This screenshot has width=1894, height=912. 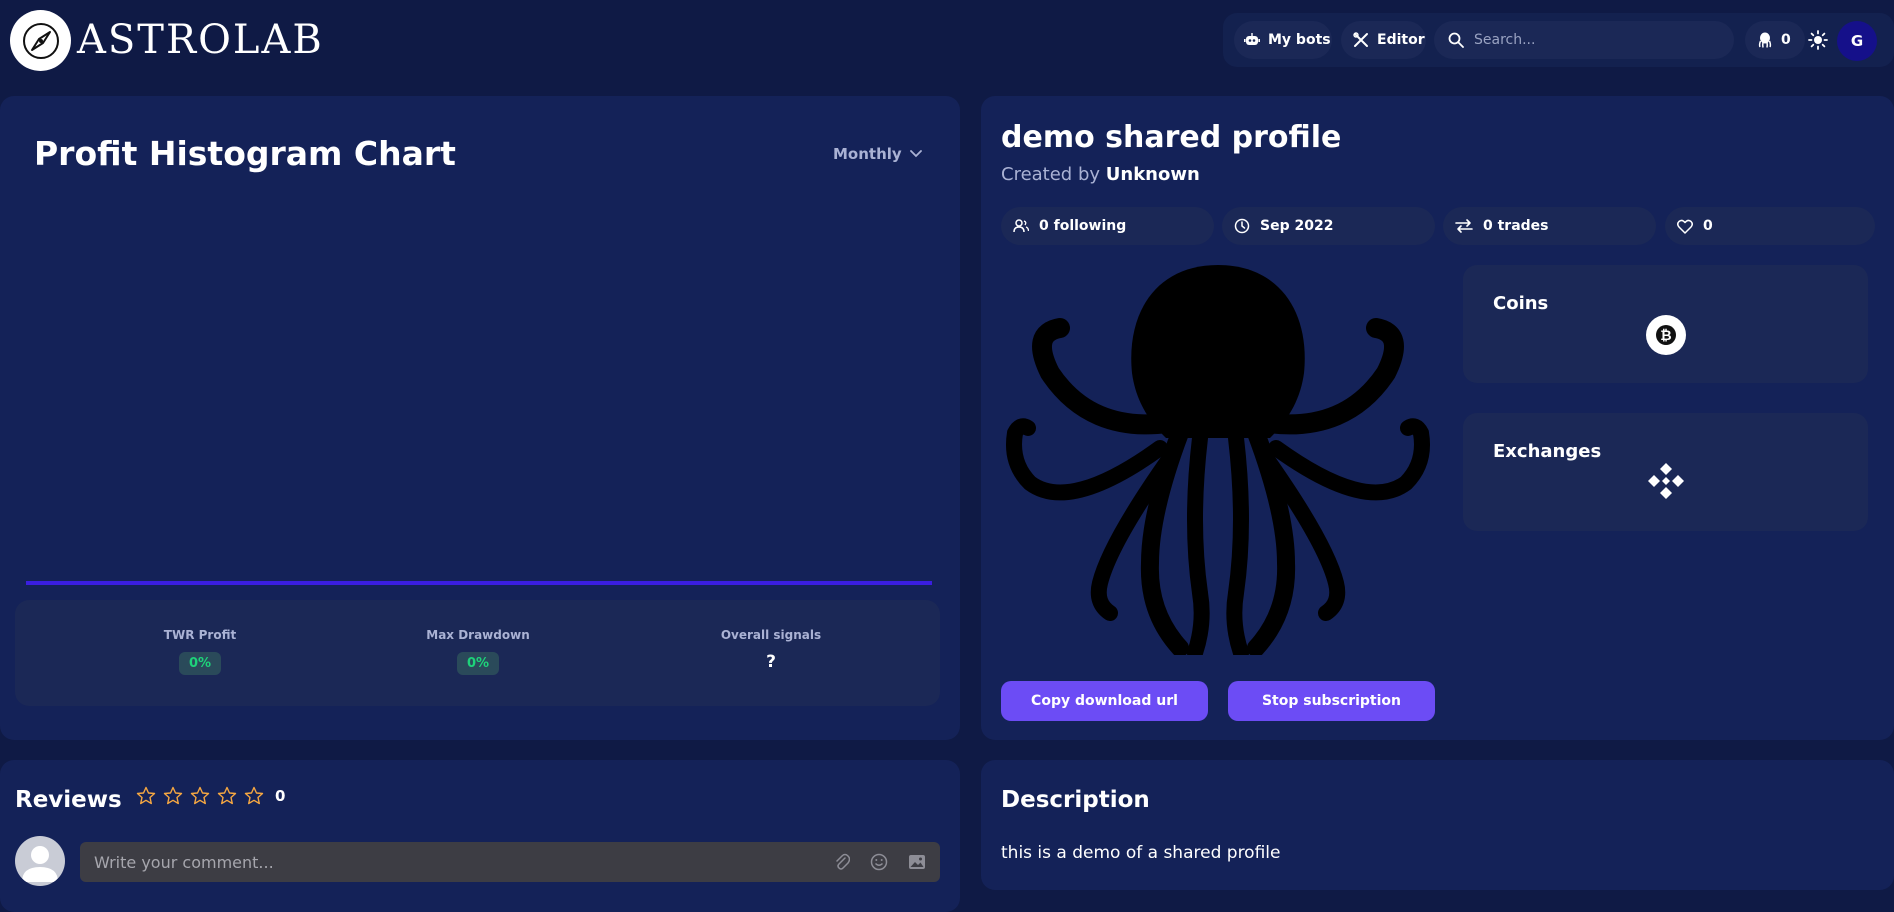 What do you see at coordinates (1549, 226) in the screenshot?
I see `trades-pill: 0 trades` at bounding box center [1549, 226].